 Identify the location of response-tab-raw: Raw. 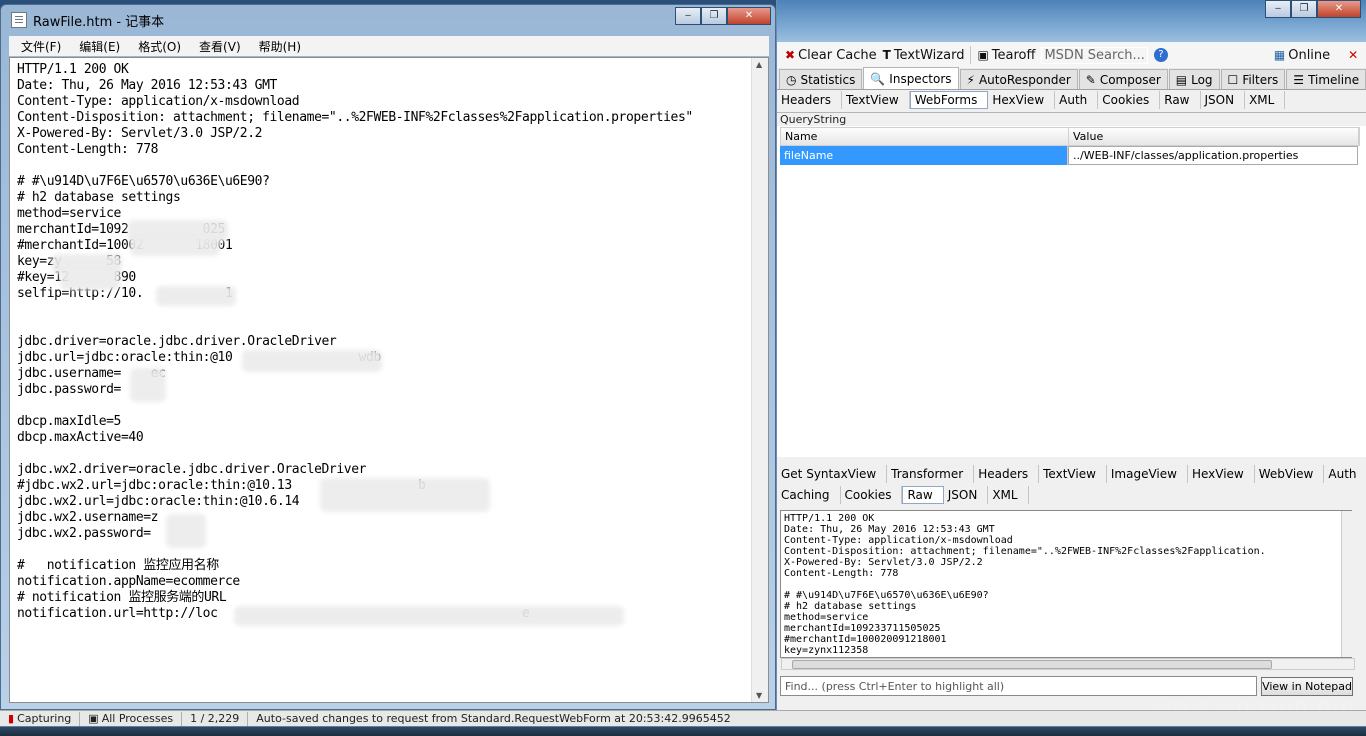
(923, 495).